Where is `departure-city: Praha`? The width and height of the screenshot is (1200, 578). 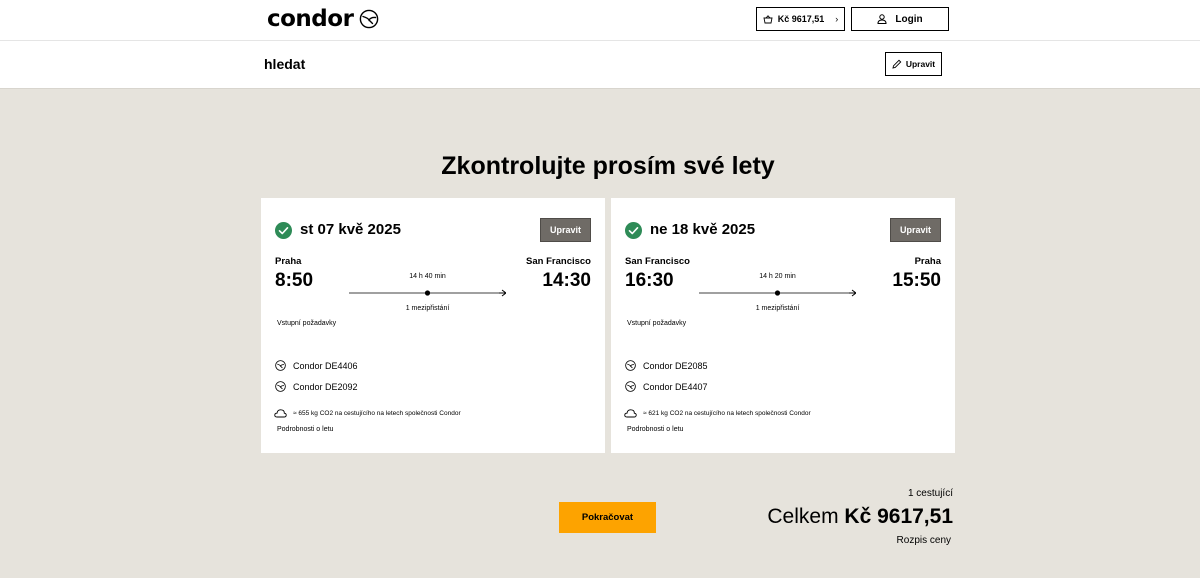 departure-city: Praha is located at coordinates (288, 261).